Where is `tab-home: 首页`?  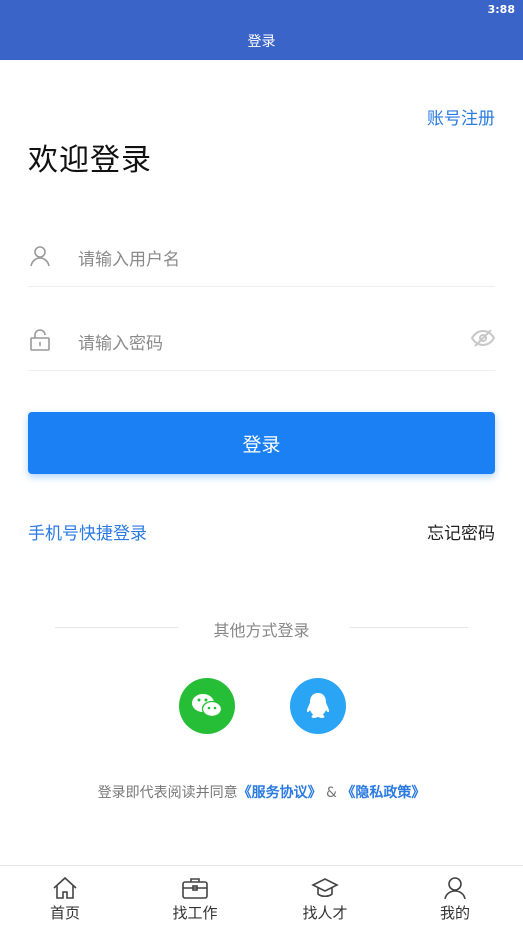
tab-home: 首页 is located at coordinates (65, 902).